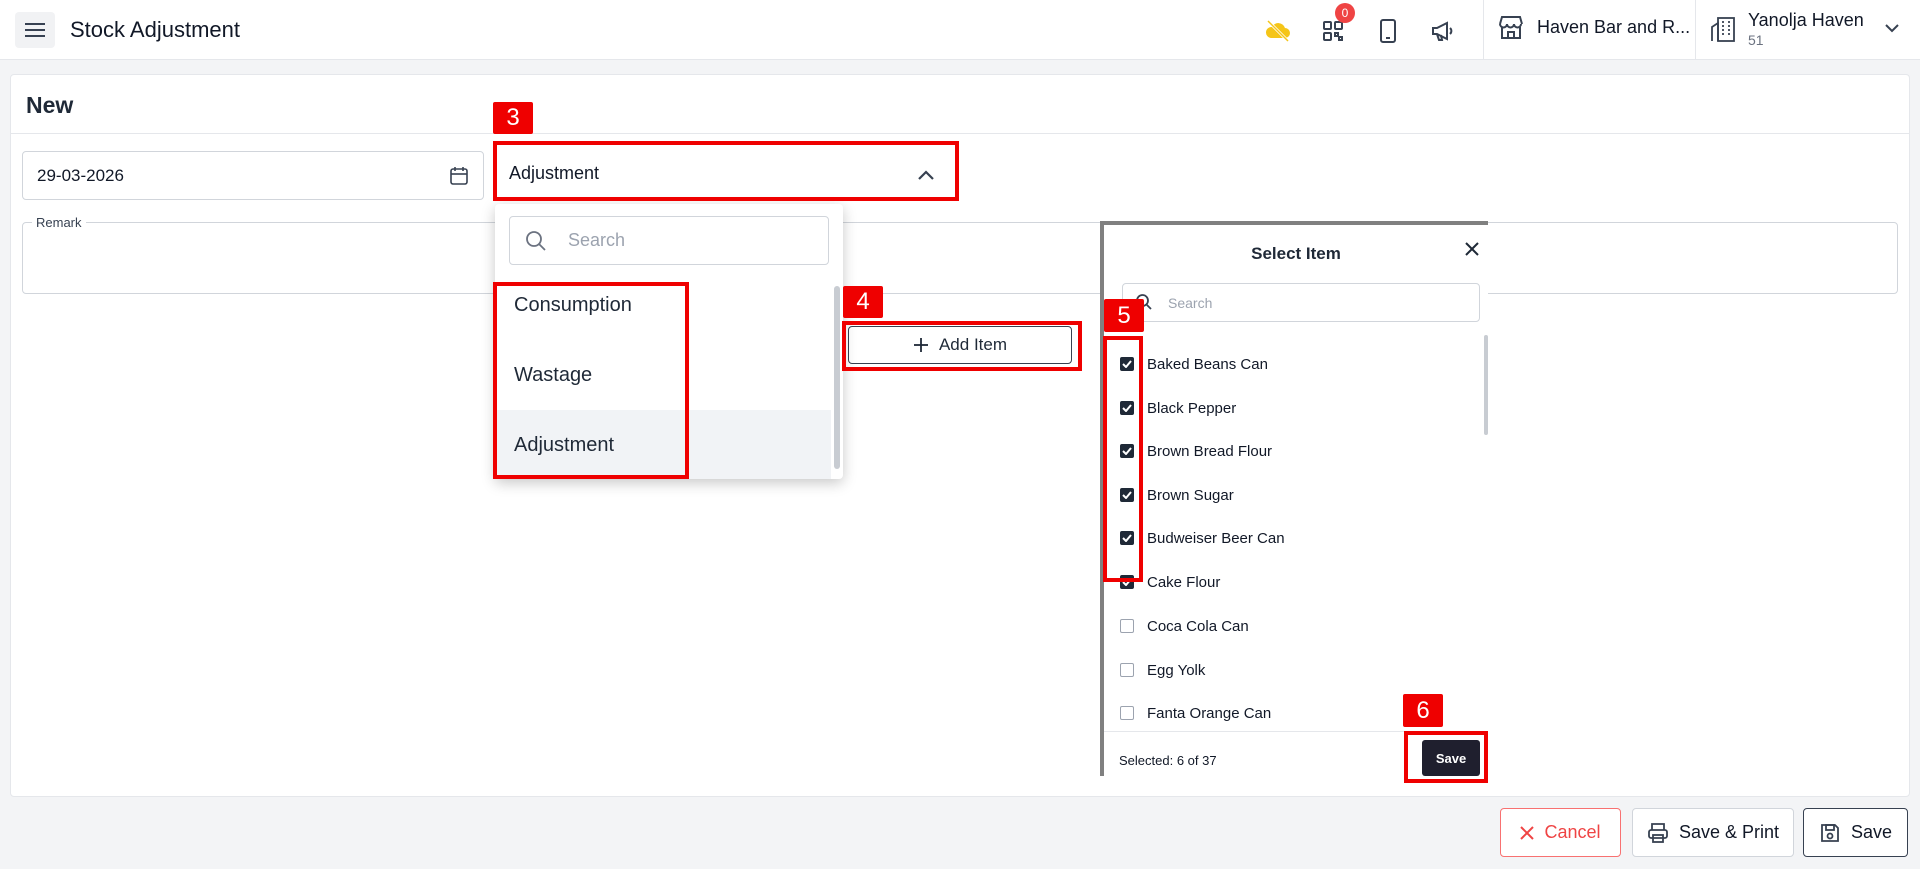 The image size is (1920, 869). What do you see at coordinates (1278, 31) in the screenshot?
I see `cloud-off-icon` at bounding box center [1278, 31].